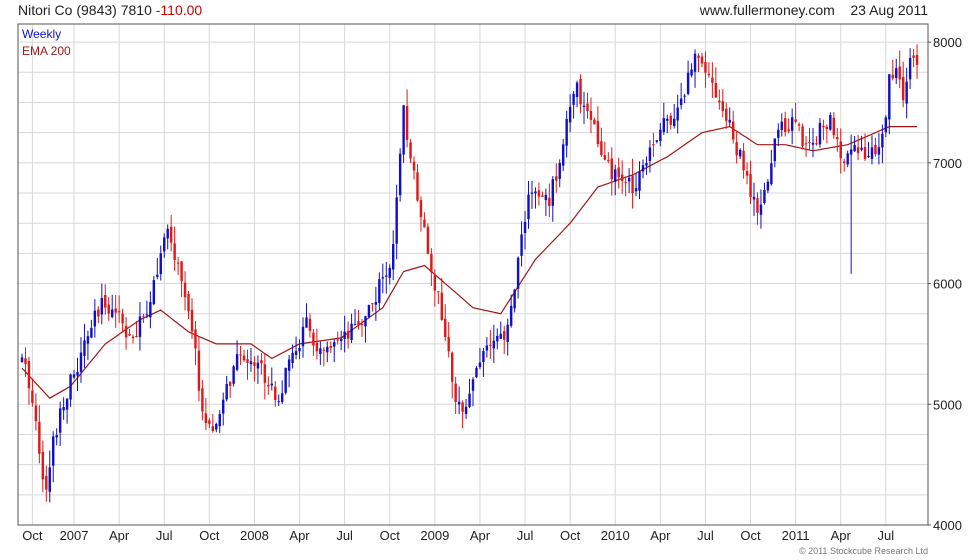 The width and height of the screenshot is (980, 560). I want to click on x-tick-label: 2007, so click(74, 535).